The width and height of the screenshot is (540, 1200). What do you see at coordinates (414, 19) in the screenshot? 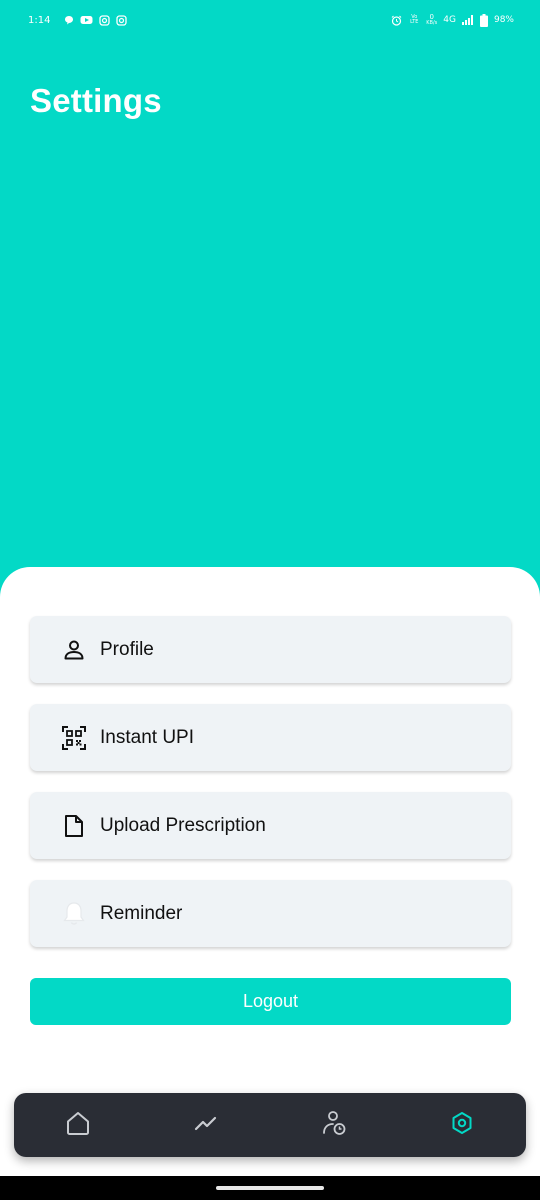
I see `volte-indicator: Vo LTE` at bounding box center [414, 19].